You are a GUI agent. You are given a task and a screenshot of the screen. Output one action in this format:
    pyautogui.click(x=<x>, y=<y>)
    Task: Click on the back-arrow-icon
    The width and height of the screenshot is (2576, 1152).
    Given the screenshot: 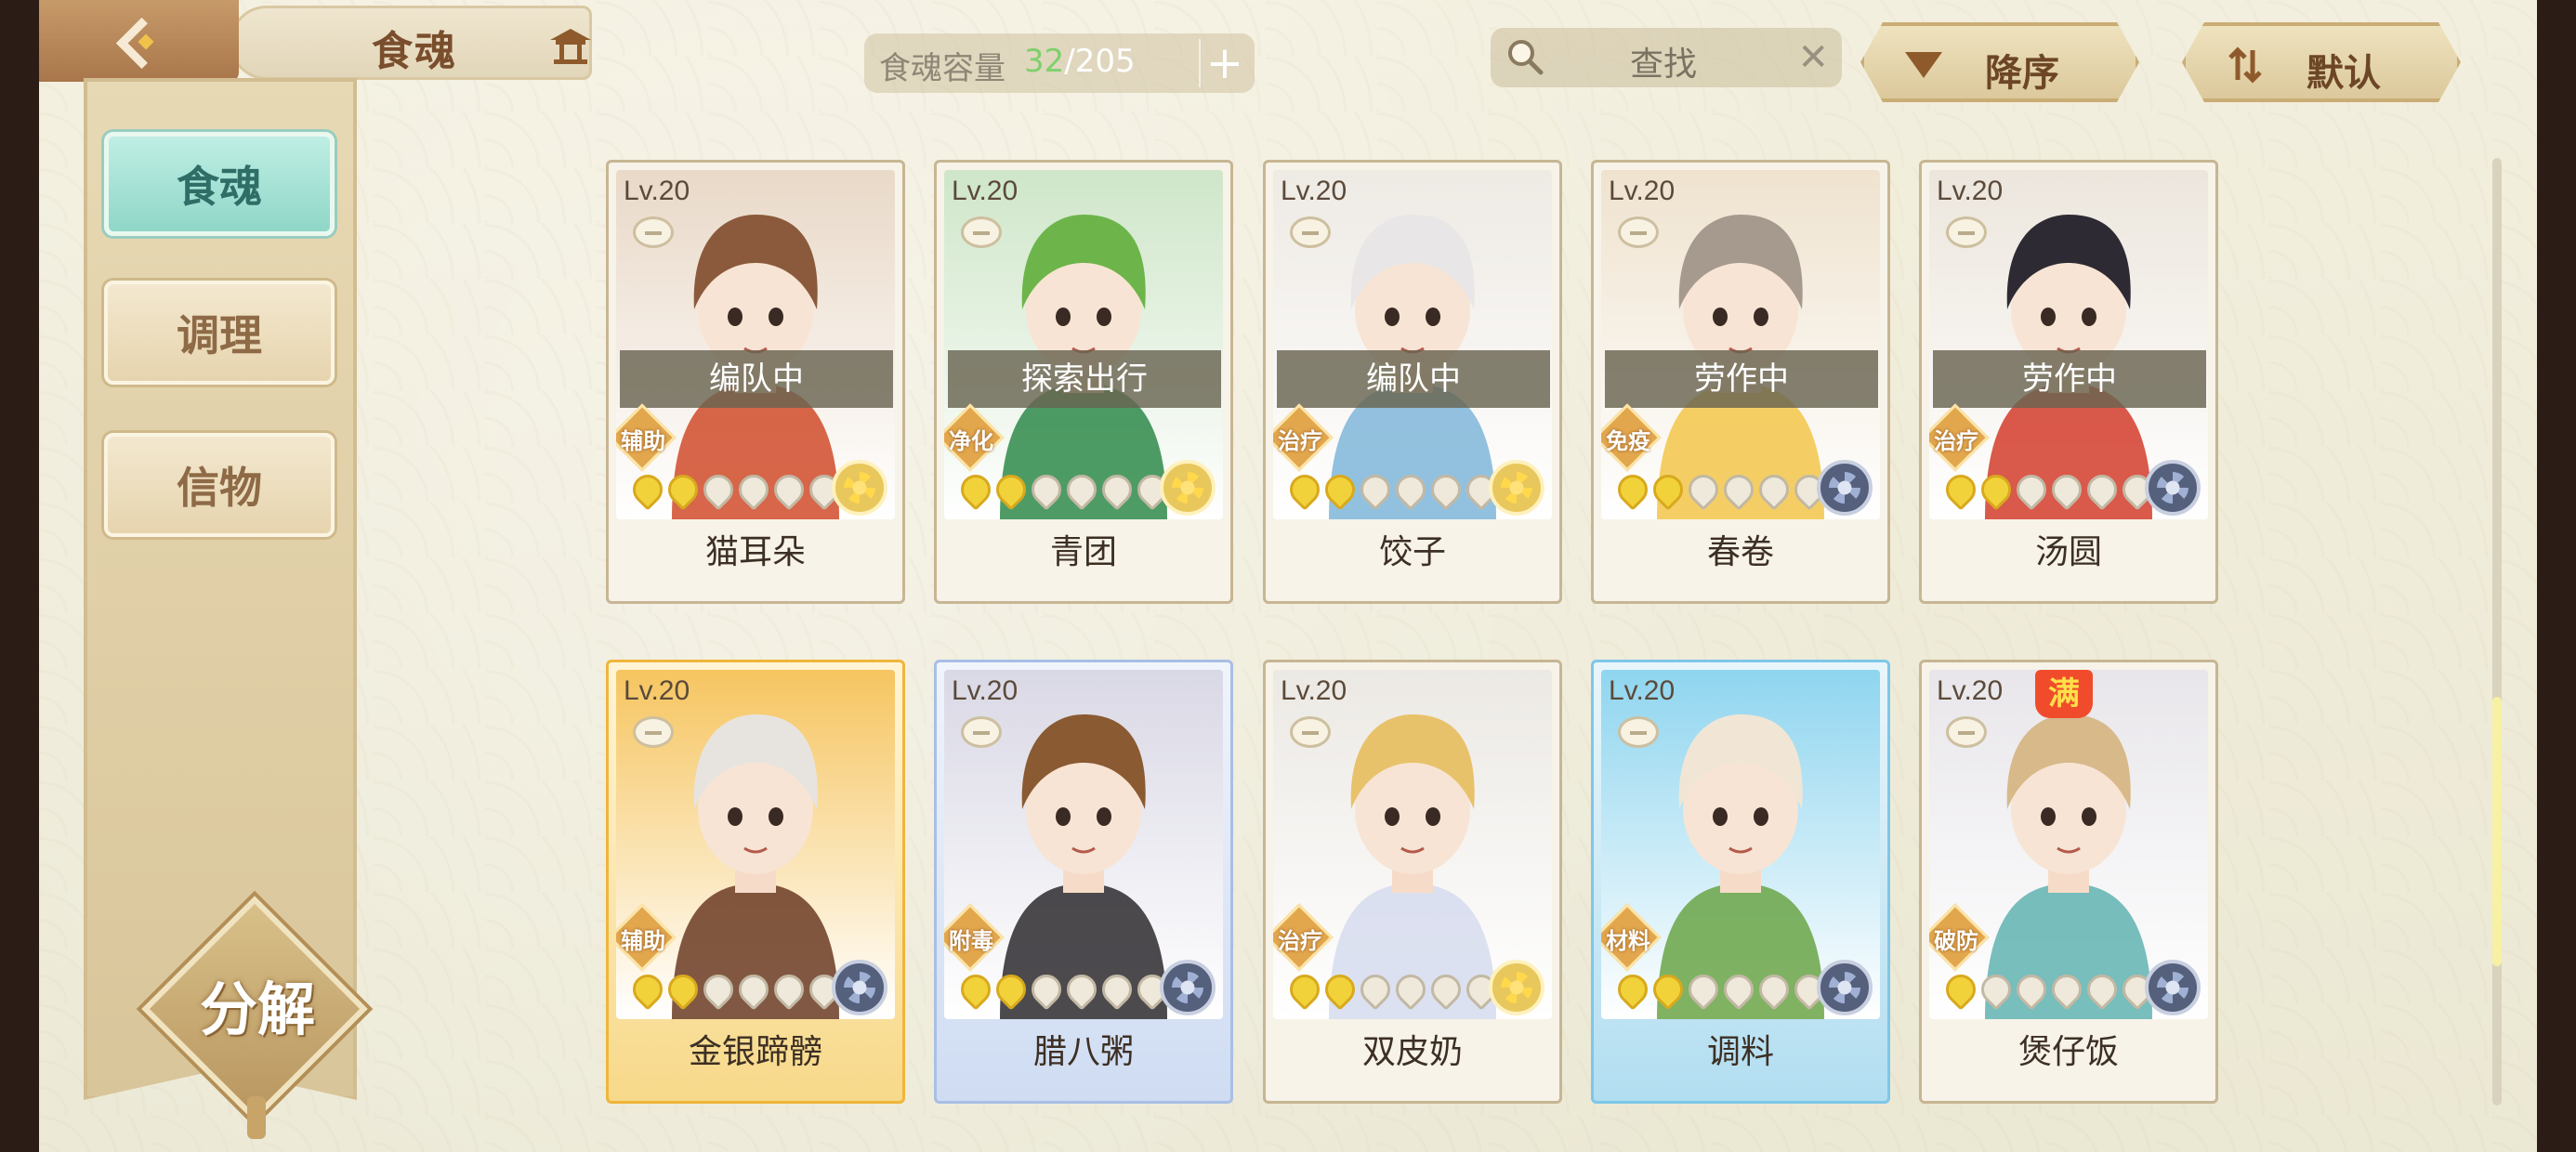 What is the action you would take?
    pyautogui.click(x=139, y=41)
    